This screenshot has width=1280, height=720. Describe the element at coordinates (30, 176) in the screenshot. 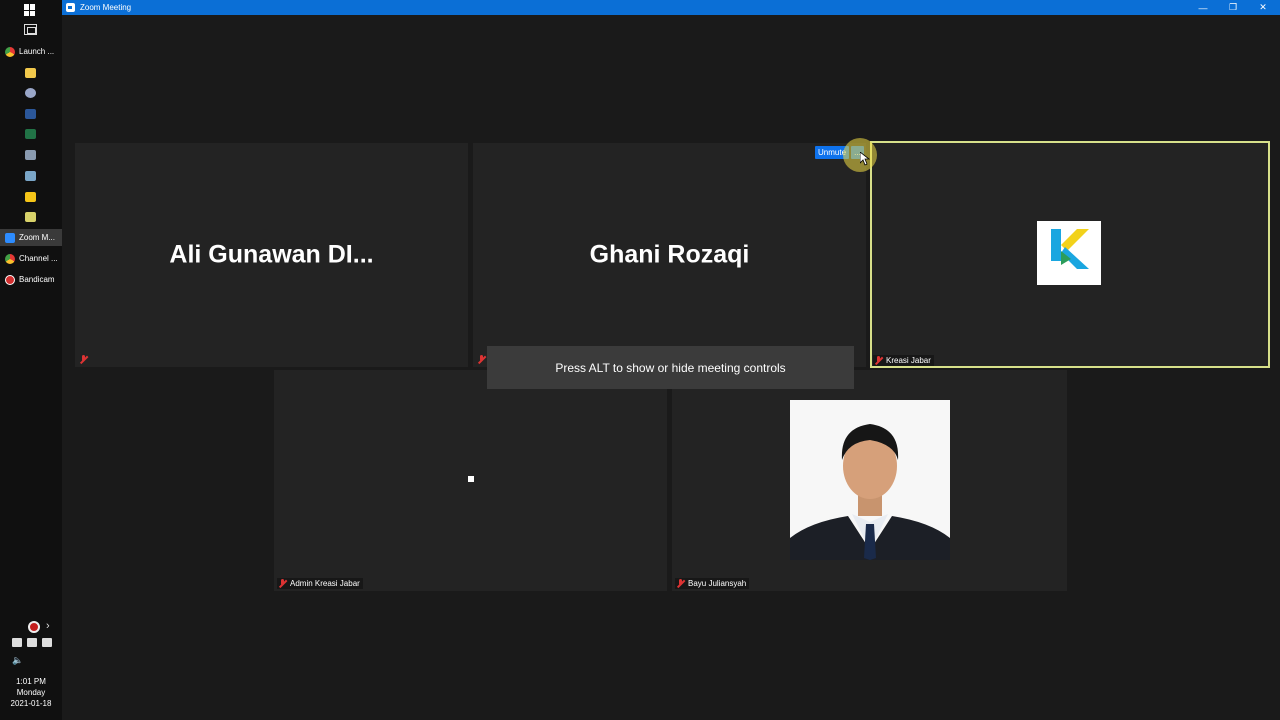

I see `notepad-icon` at that location.